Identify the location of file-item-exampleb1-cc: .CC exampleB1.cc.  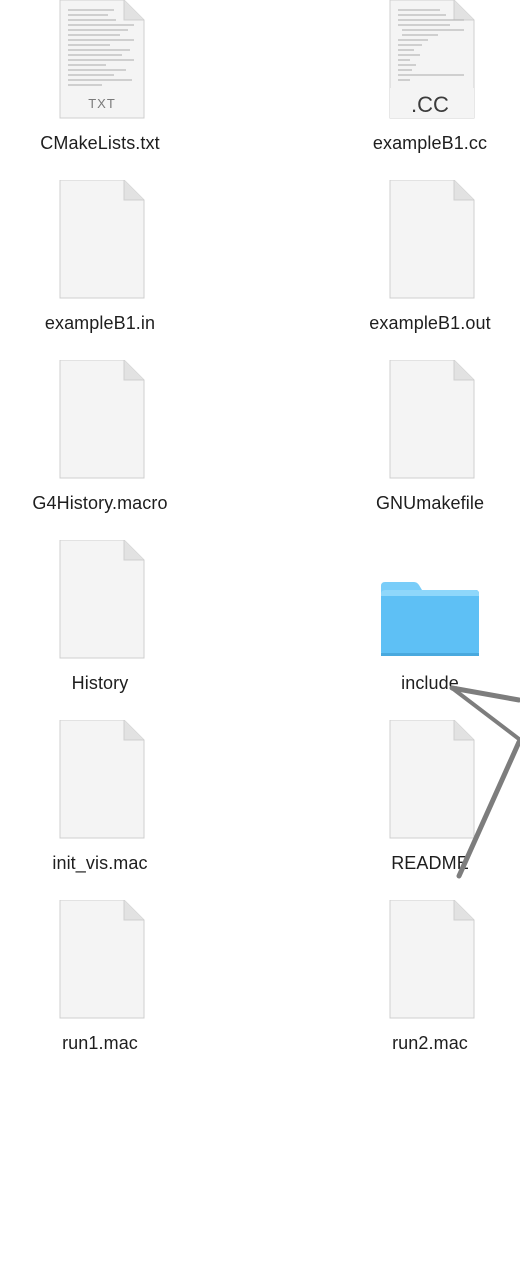
(430, 85).